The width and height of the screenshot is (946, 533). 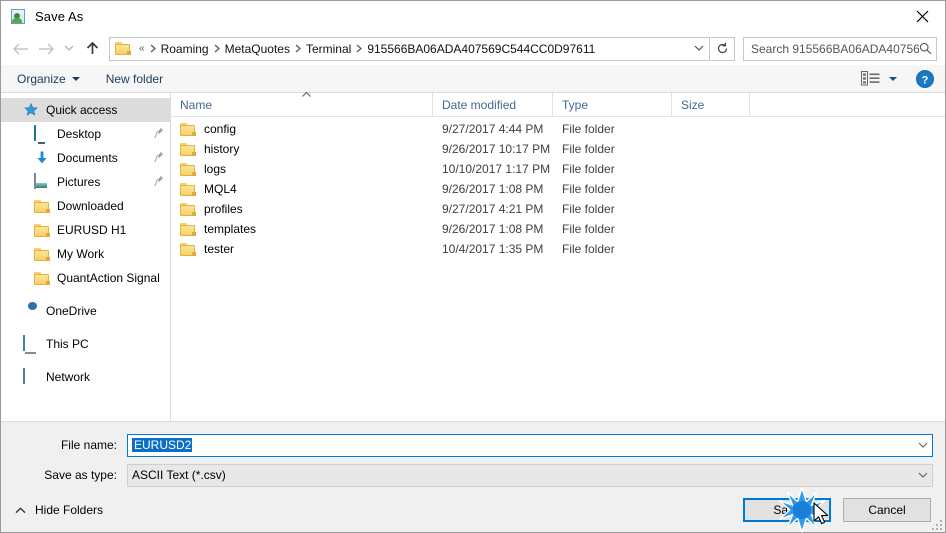 What do you see at coordinates (196, 104) in the screenshot?
I see `column-header-label: Name` at bounding box center [196, 104].